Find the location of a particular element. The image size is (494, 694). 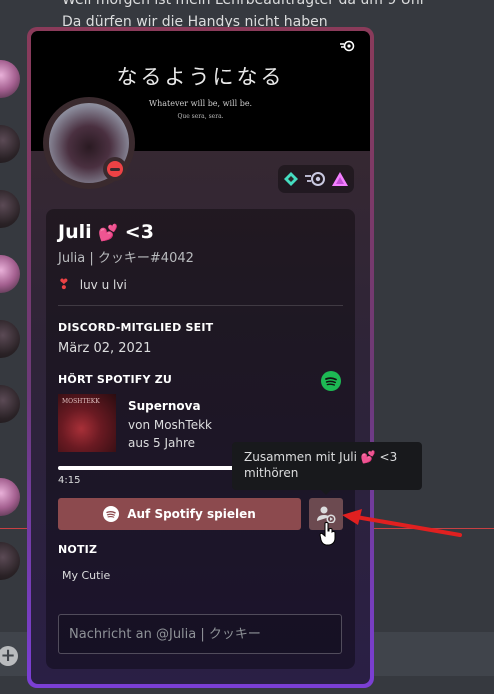

custom-status: ❣ luv u lvi is located at coordinates (92, 285).